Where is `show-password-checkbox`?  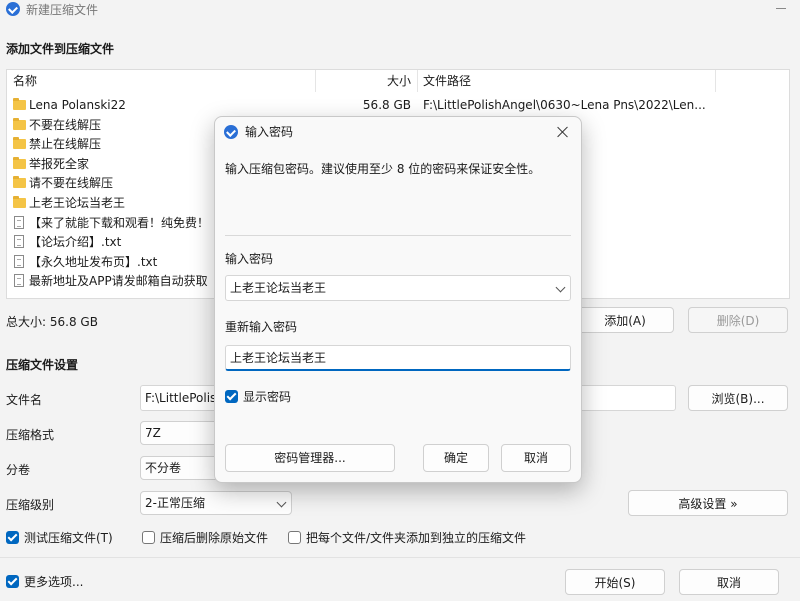 show-password-checkbox is located at coordinates (231, 396).